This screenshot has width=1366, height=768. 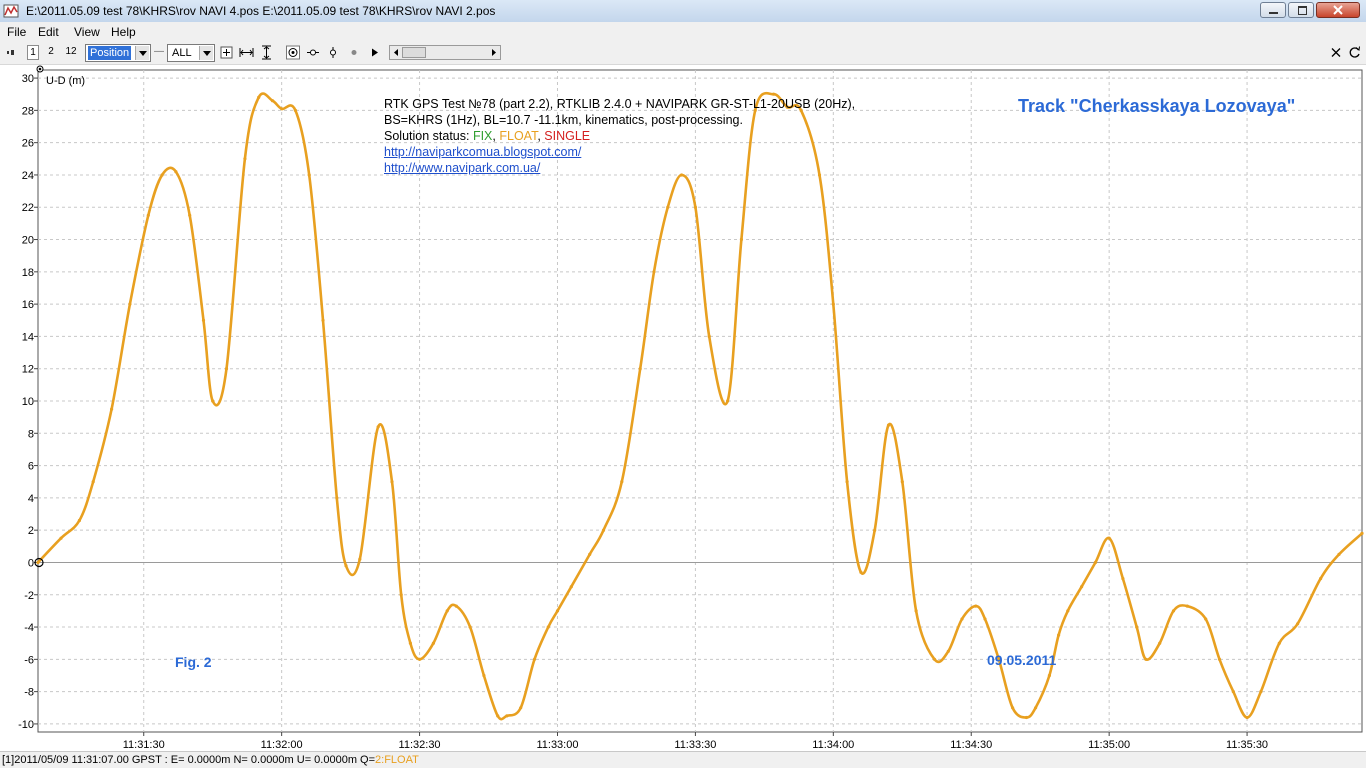 What do you see at coordinates (11, 11) in the screenshot?
I see `rtkplot-app-icon` at bounding box center [11, 11].